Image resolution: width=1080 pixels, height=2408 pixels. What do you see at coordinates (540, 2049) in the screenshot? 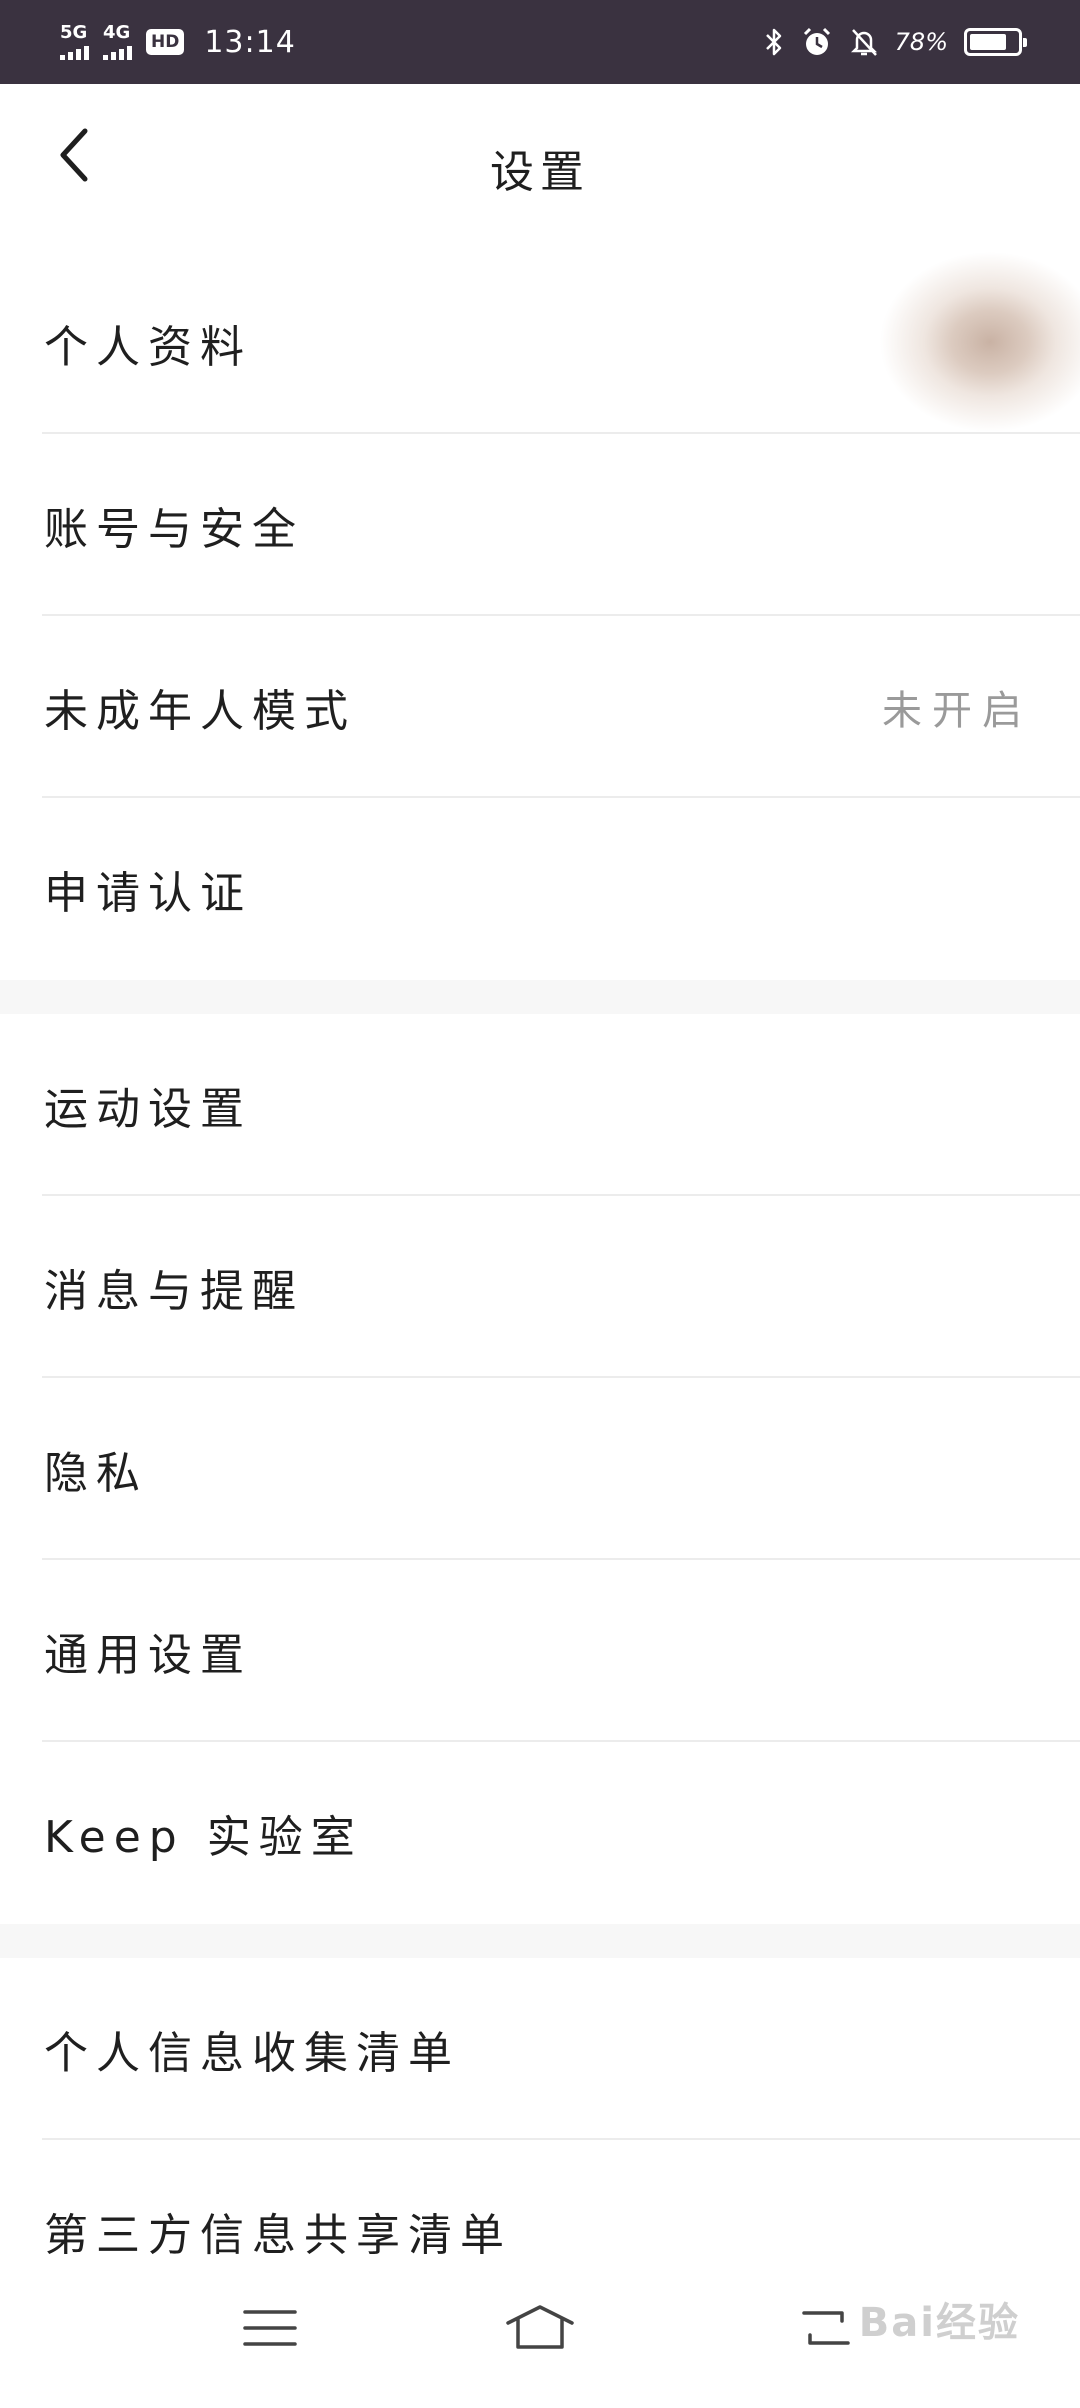
I see `settings-item-personal-info-list: 个人信息收集清单` at bounding box center [540, 2049].